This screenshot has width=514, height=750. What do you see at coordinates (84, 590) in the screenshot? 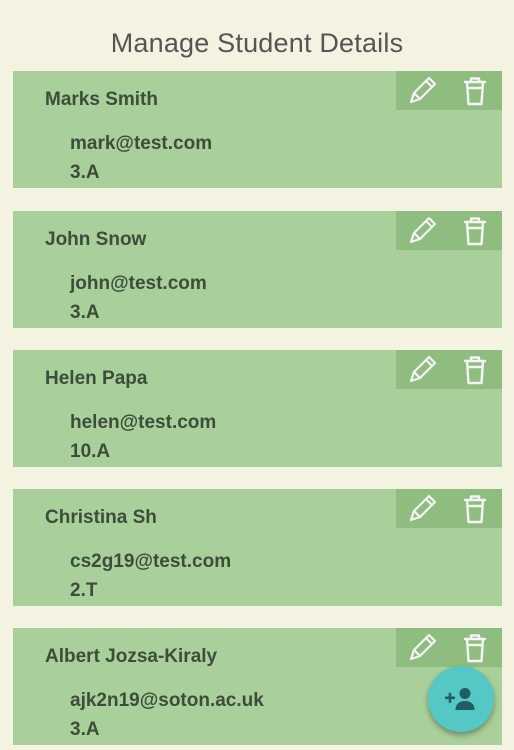
I see `student-class: 2.T` at bounding box center [84, 590].